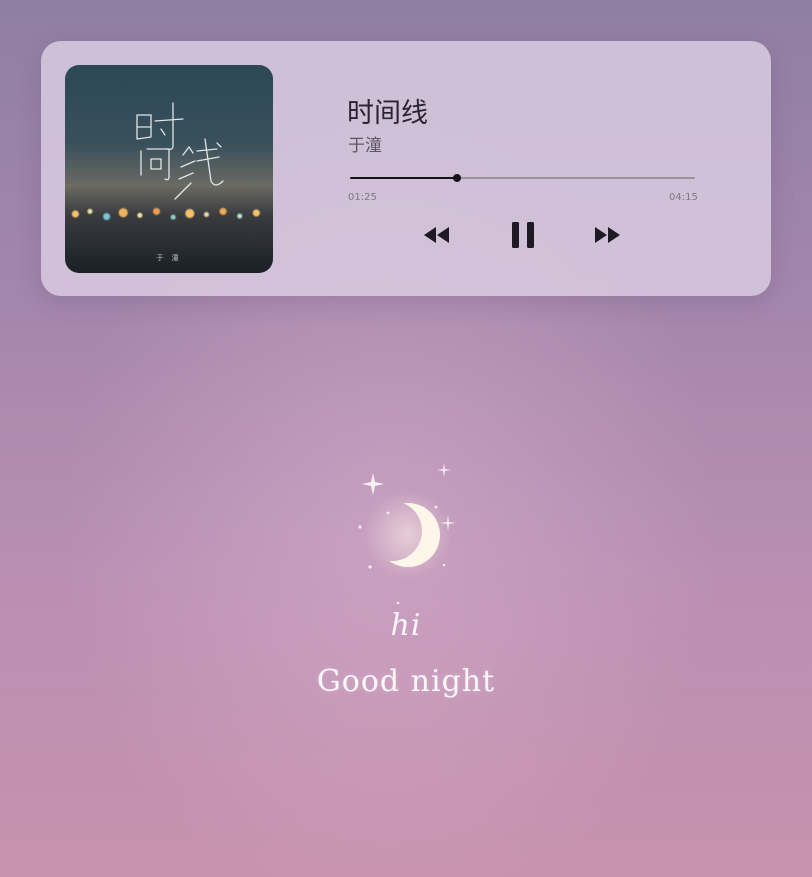  I want to click on rewind-icon, so click(436, 235).